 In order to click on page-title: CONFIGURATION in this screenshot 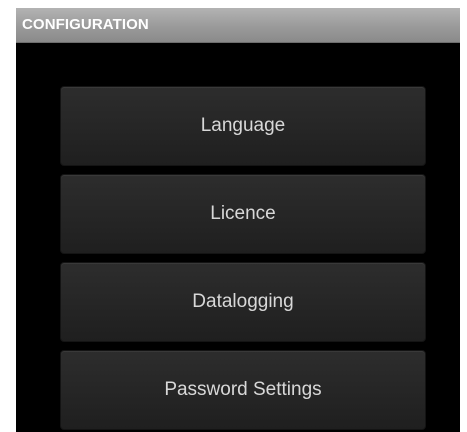, I will do `click(85, 24)`.